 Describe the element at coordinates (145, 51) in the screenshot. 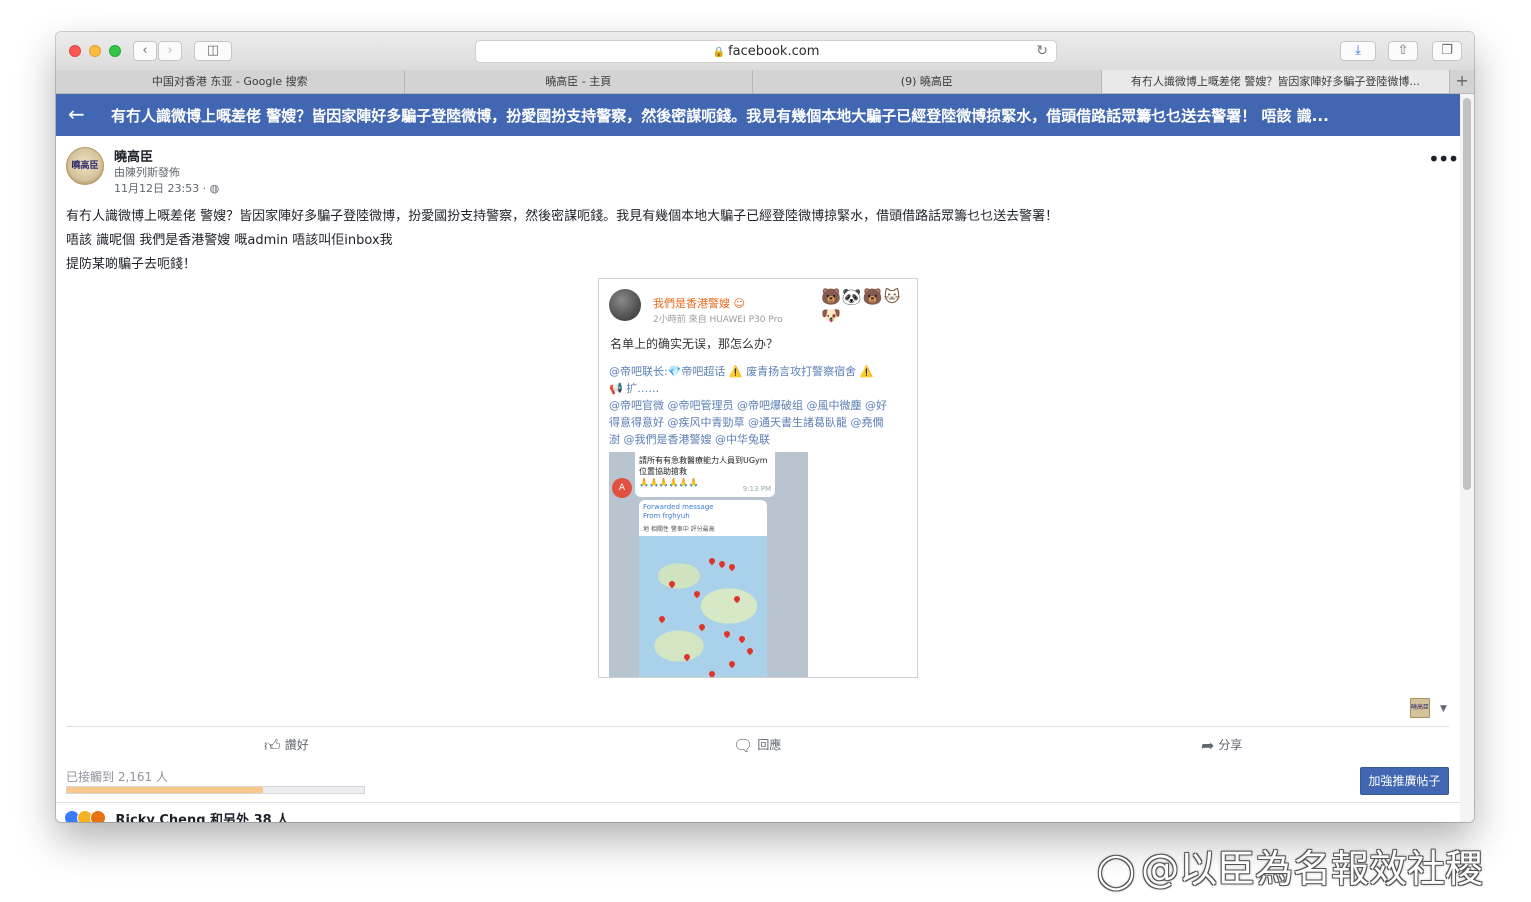

I see `back-nav-button: ‹` at that location.